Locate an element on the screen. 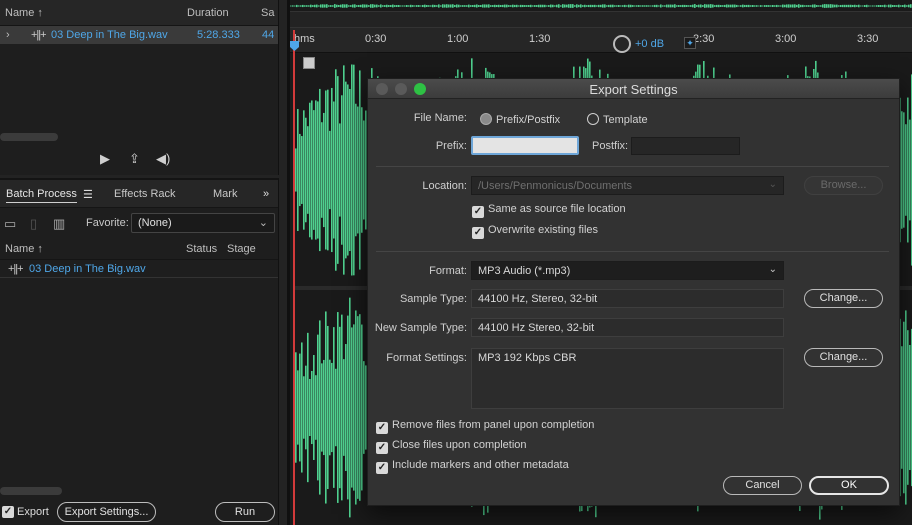 This screenshot has height=525, width=912. tab-markers: Mark is located at coordinates (225, 194).